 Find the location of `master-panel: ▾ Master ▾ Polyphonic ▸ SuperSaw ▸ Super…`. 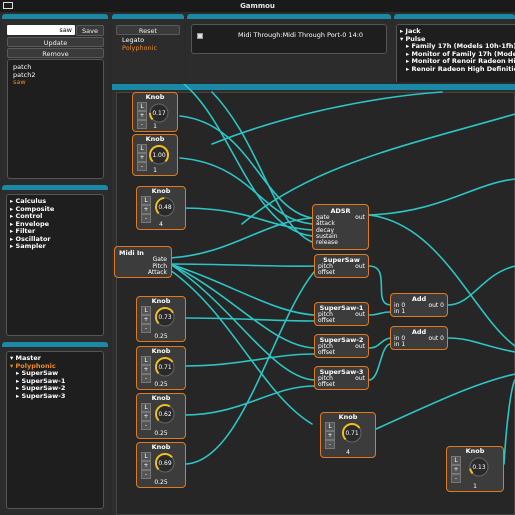

master-panel: ▾ Master ▾ Polyphonic ▸ SuperSaw ▸ Super… is located at coordinates (55, 427).